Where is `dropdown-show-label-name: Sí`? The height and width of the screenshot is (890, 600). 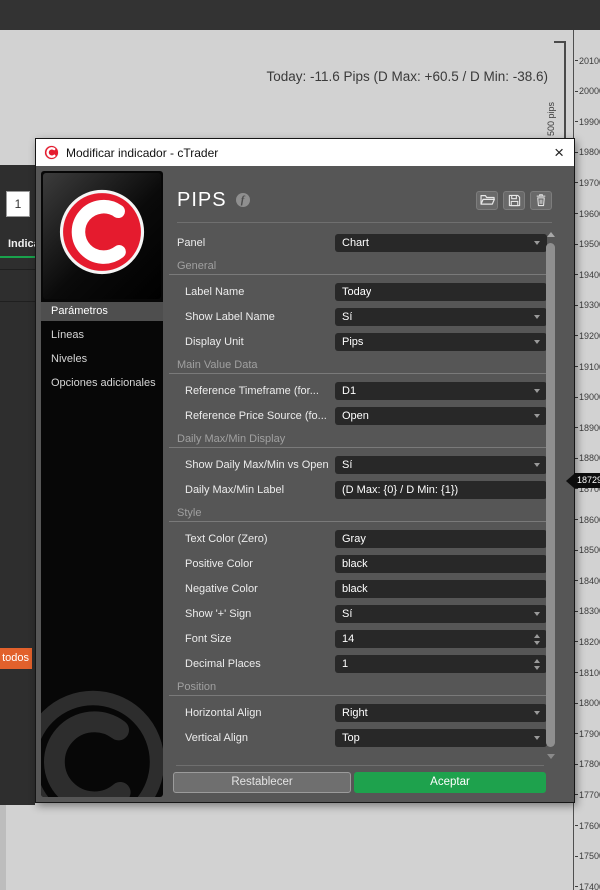
dropdown-show-label-name: Sí is located at coordinates (441, 317).